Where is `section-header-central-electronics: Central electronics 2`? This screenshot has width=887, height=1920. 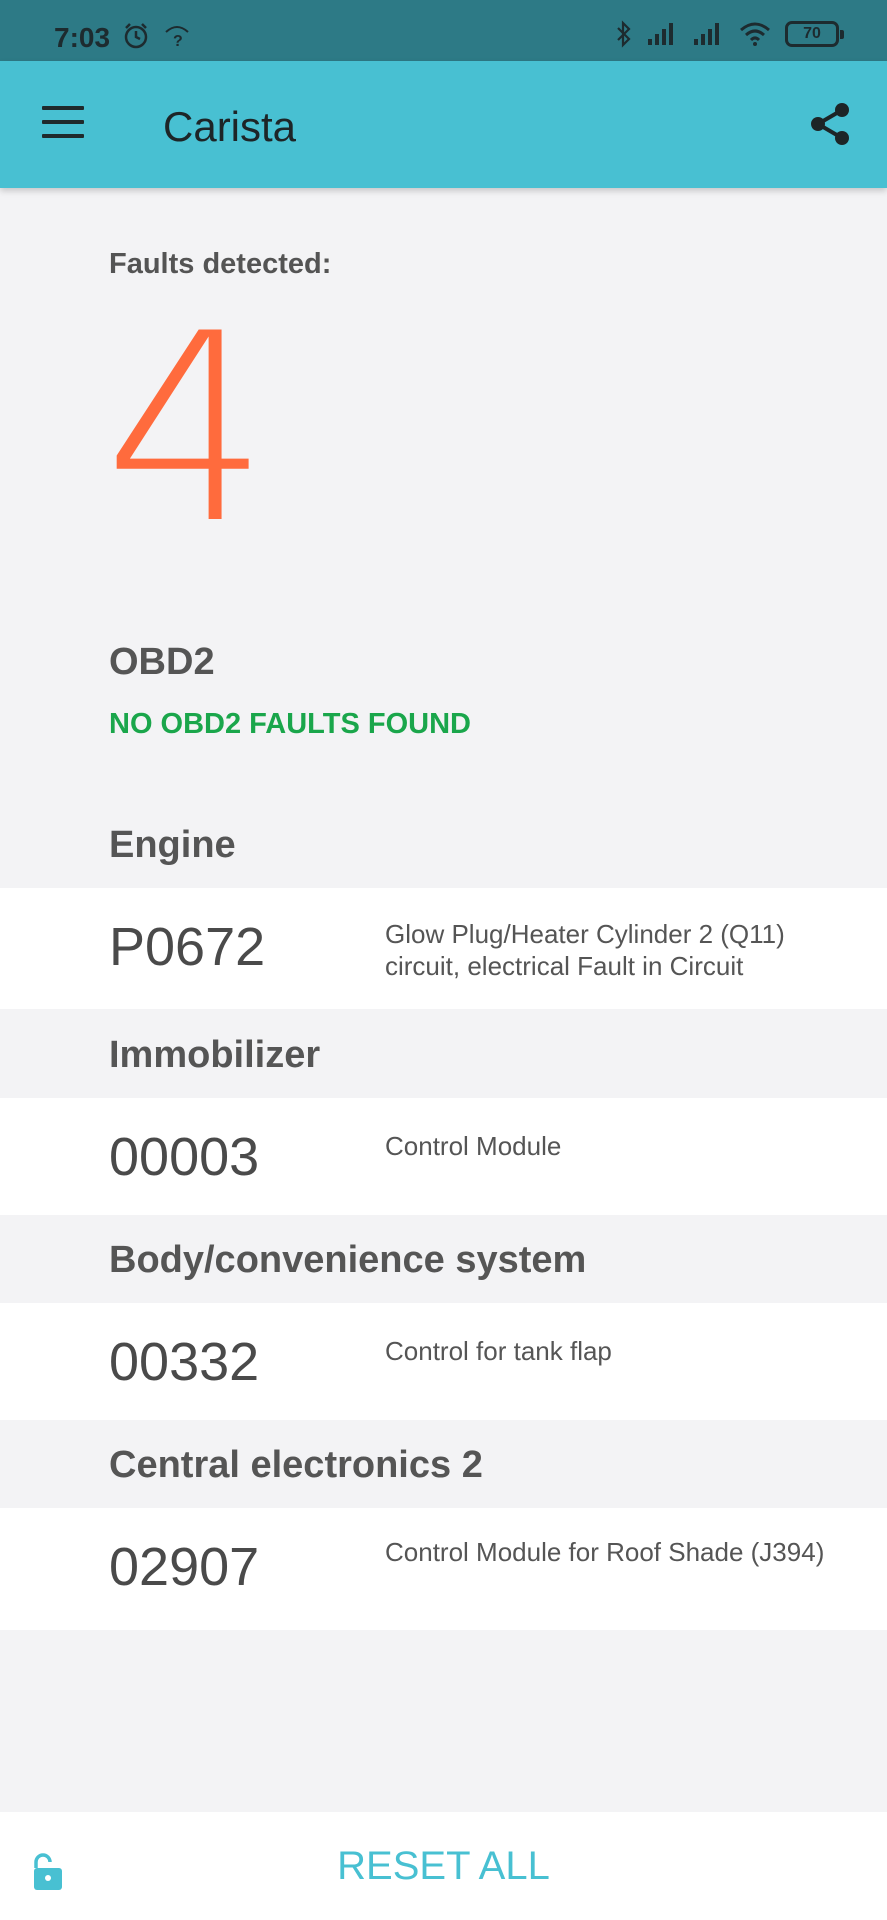 section-header-central-electronics: Central electronics 2 is located at coordinates (296, 1465).